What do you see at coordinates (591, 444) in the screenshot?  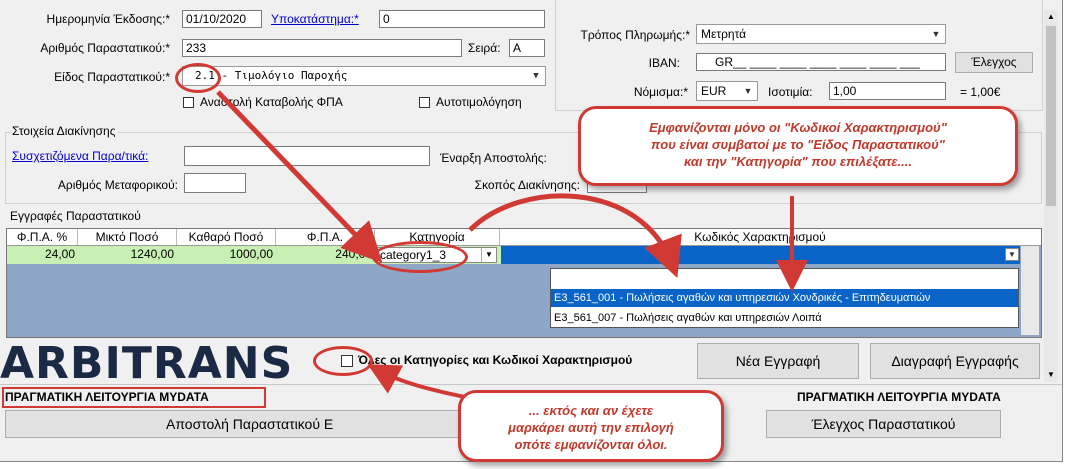 I see `callout-line: οπότε εμφανίζονται όλοι.` at bounding box center [591, 444].